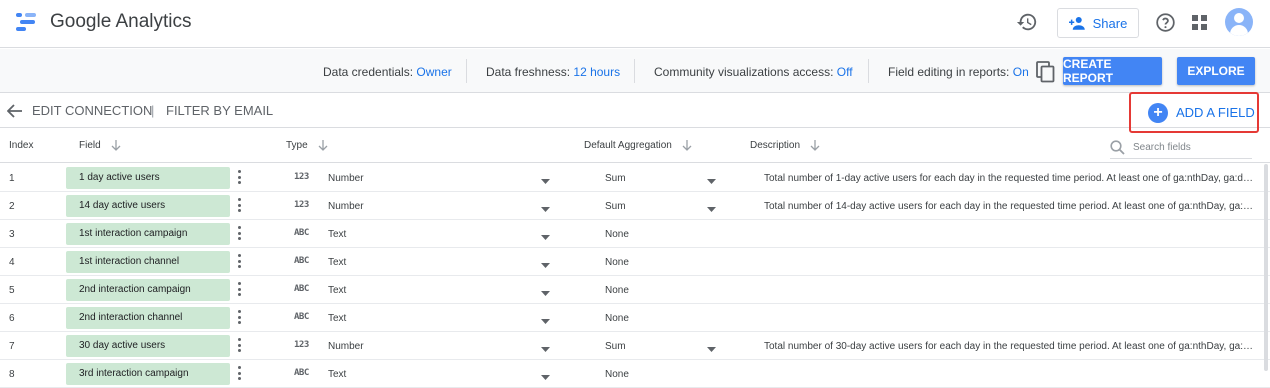 The height and width of the screenshot is (388, 1270). What do you see at coordinates (1076, 23) in the screenshot?
I see `add-person-icon` at bounding box center [1076, 23].